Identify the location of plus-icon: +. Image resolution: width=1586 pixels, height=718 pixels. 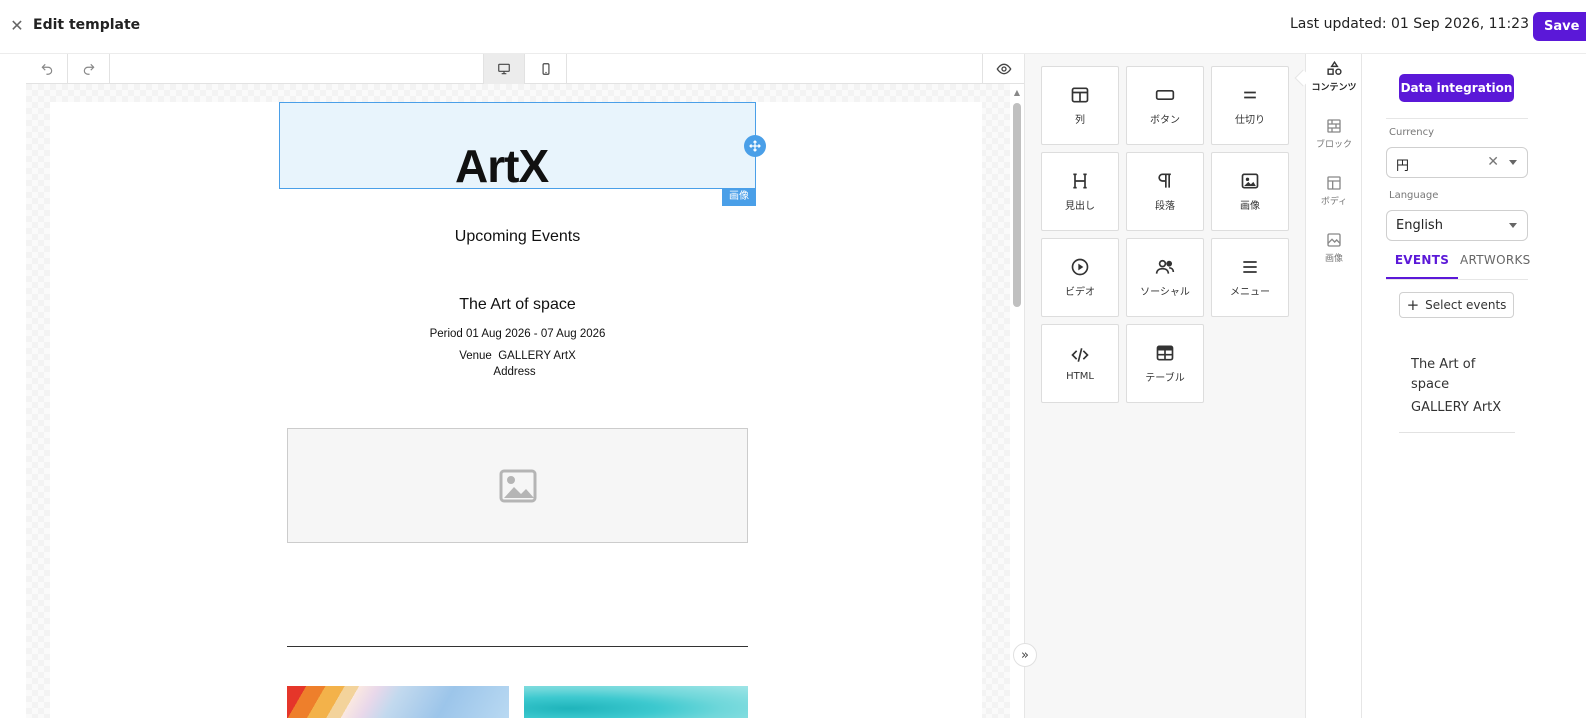
(1413, 305).